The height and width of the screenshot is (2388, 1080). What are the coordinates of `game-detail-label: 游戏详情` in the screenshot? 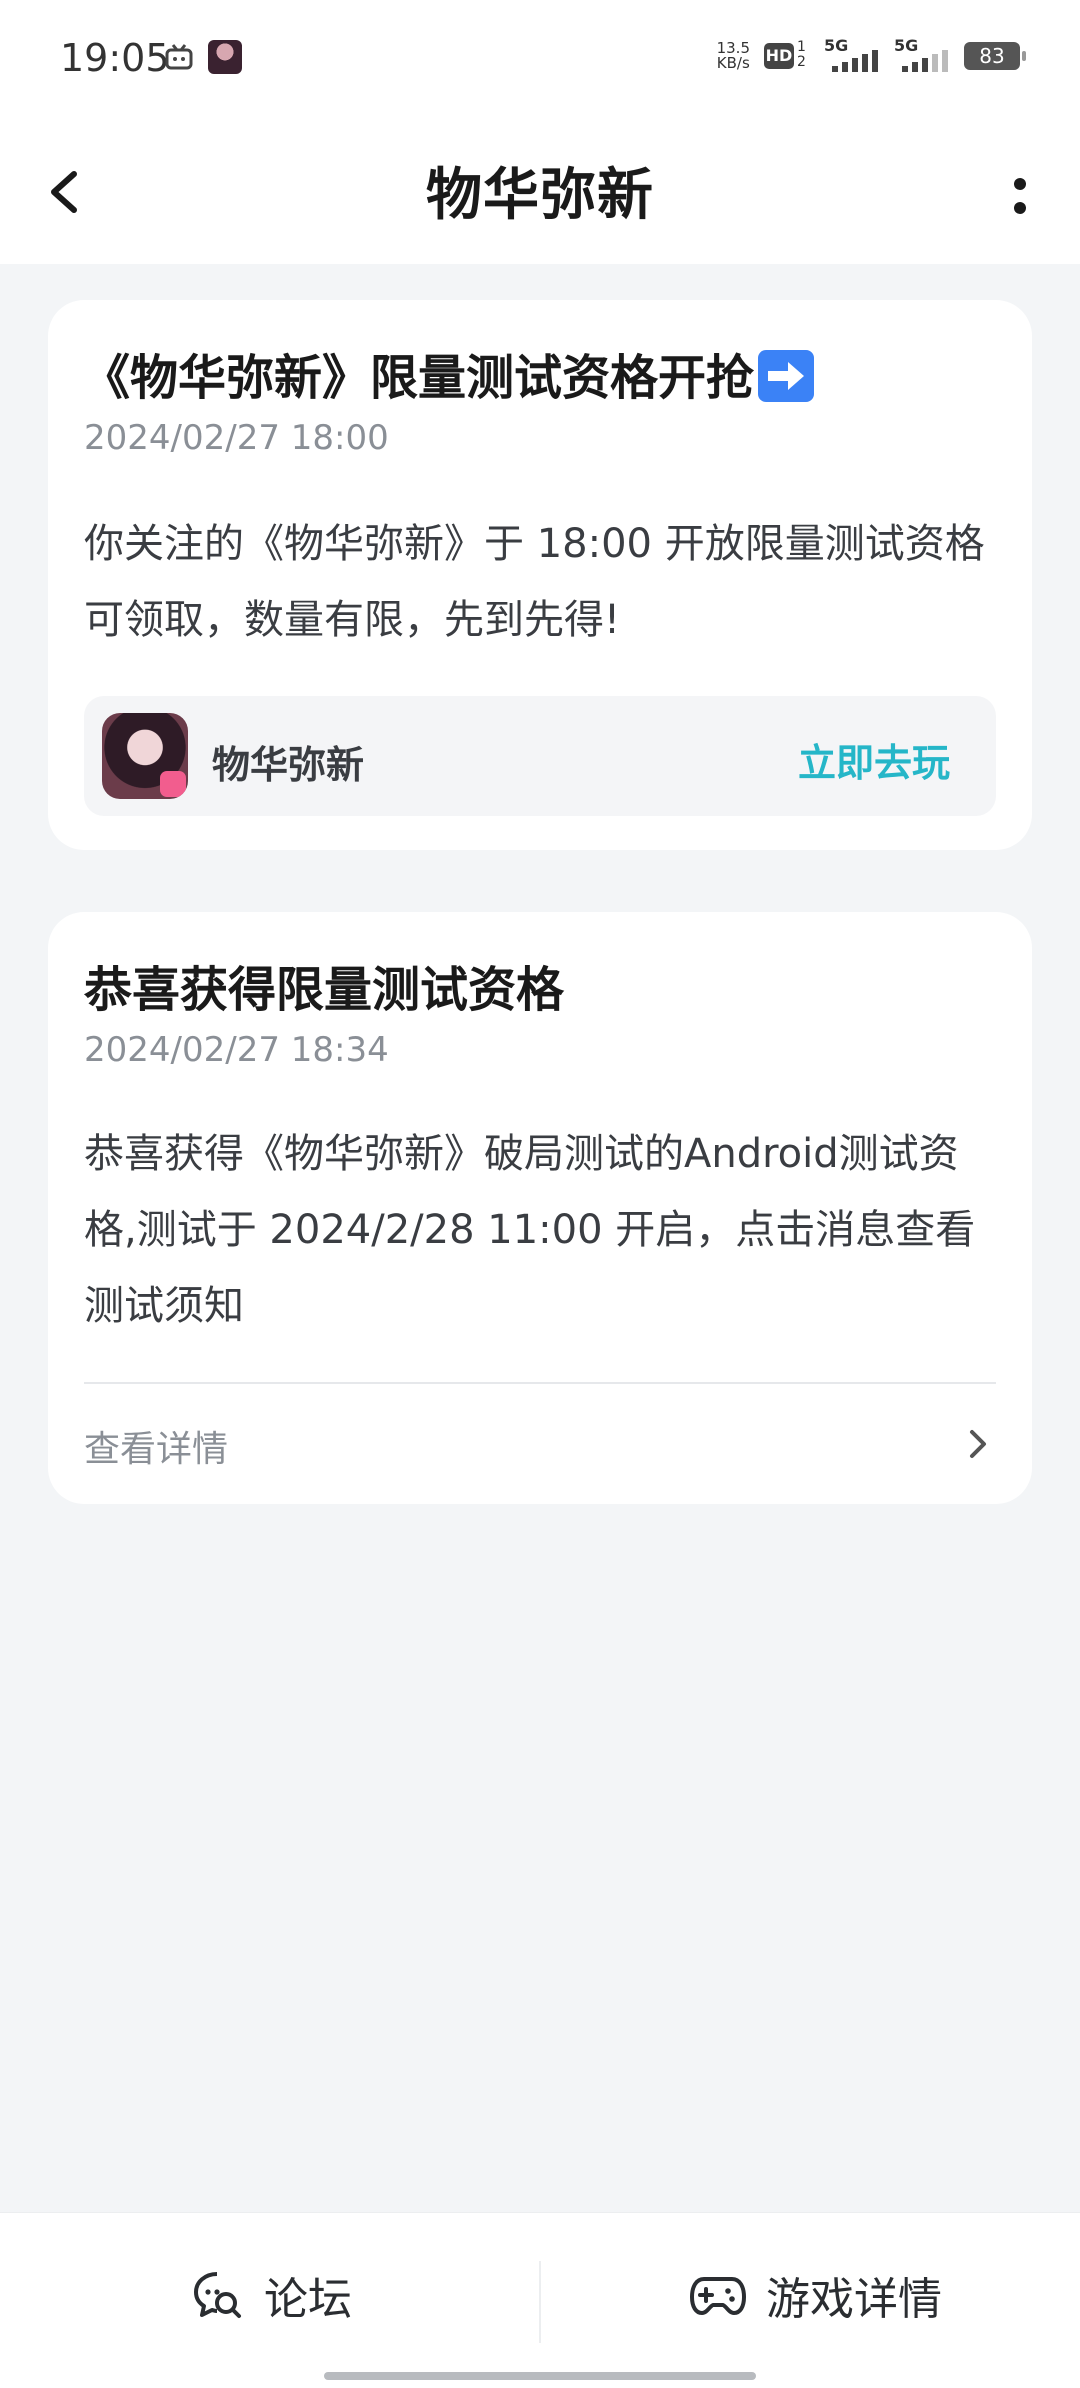 It's located at (854, 2299).